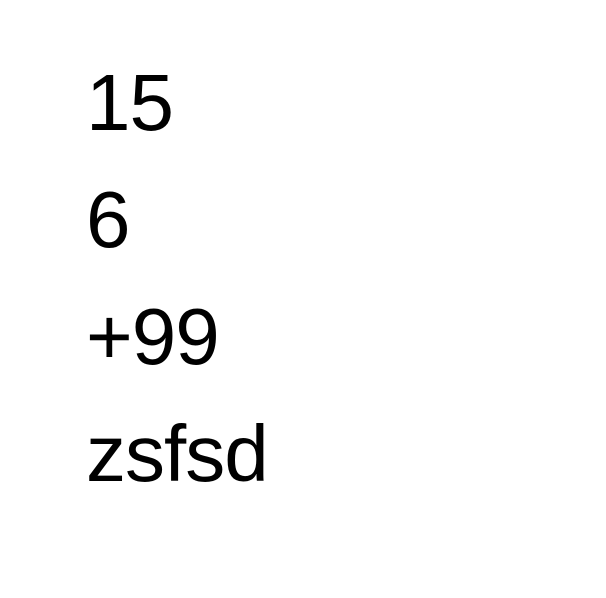  What do you see at coordinates (130, 102) in the screenshot?
I see `text-line-1: 15` at bounding box center [130, 102].